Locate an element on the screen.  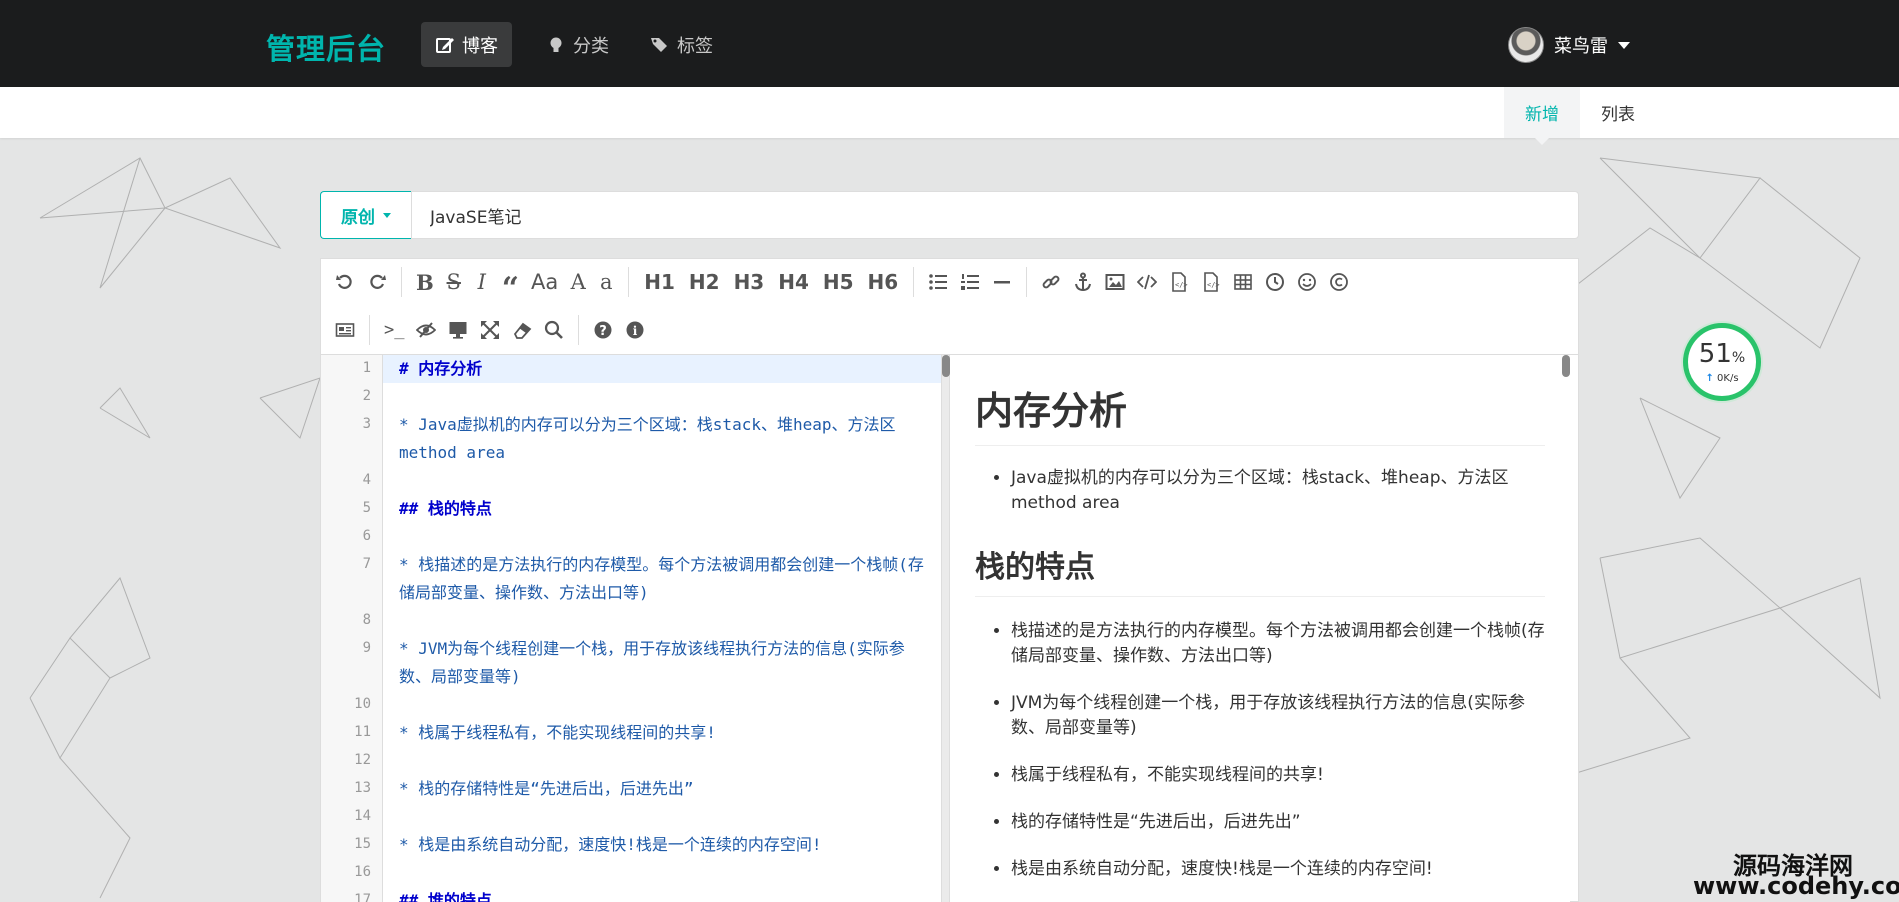
nav-category-label: 分类 is located at coordinates (591, 46).